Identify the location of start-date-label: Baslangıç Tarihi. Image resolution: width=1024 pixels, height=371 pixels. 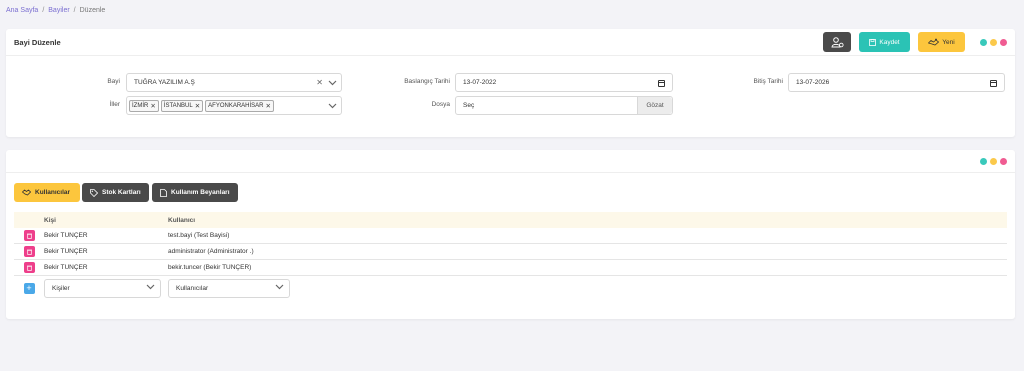
(427, 81).